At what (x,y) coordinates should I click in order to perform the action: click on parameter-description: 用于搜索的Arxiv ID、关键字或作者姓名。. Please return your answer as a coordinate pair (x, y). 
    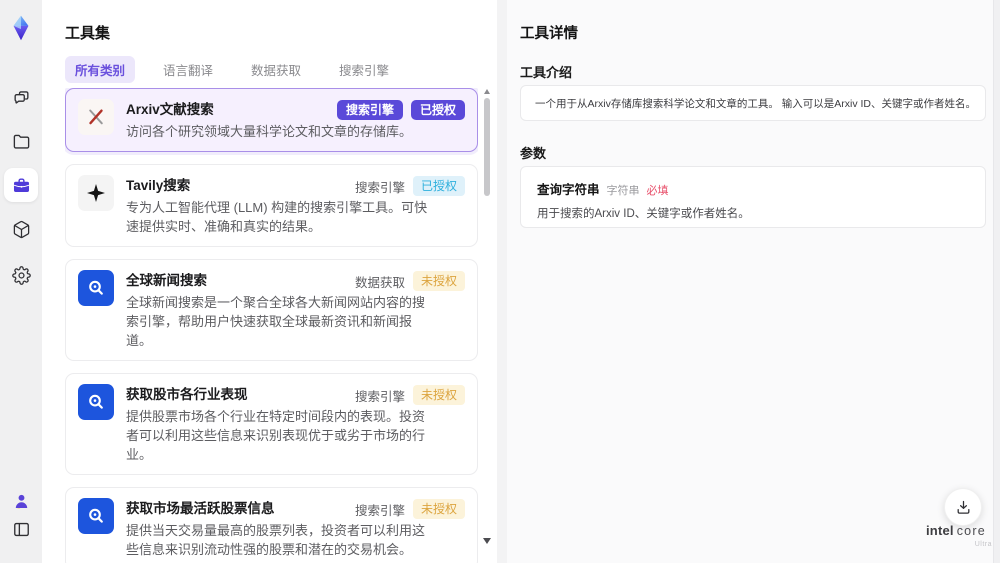
    Looking at the image, I should click on (643, 214).